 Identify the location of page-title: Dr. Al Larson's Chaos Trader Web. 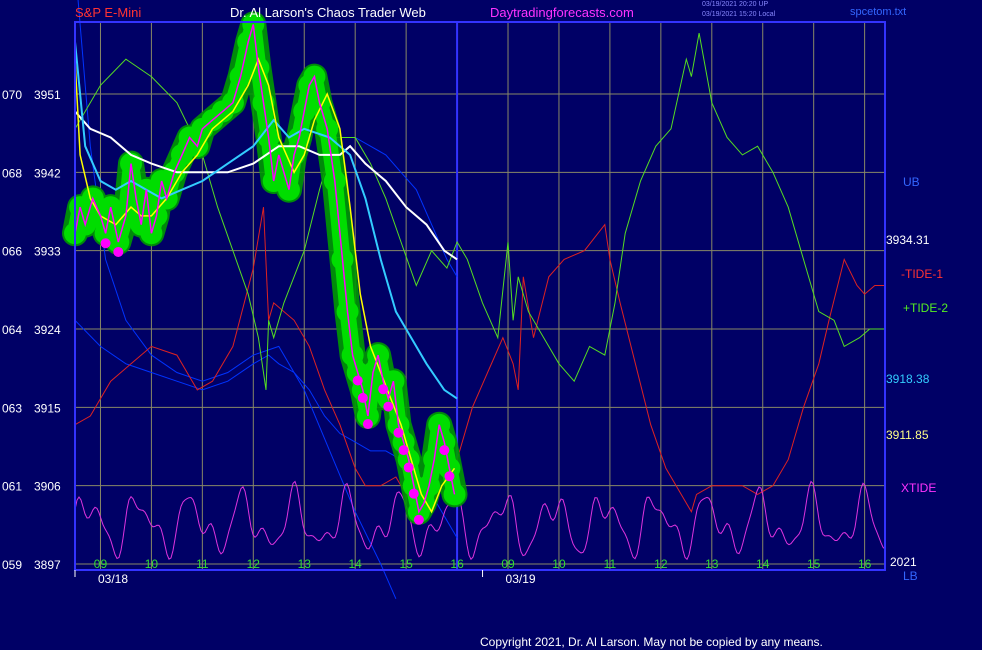
(328, 12).